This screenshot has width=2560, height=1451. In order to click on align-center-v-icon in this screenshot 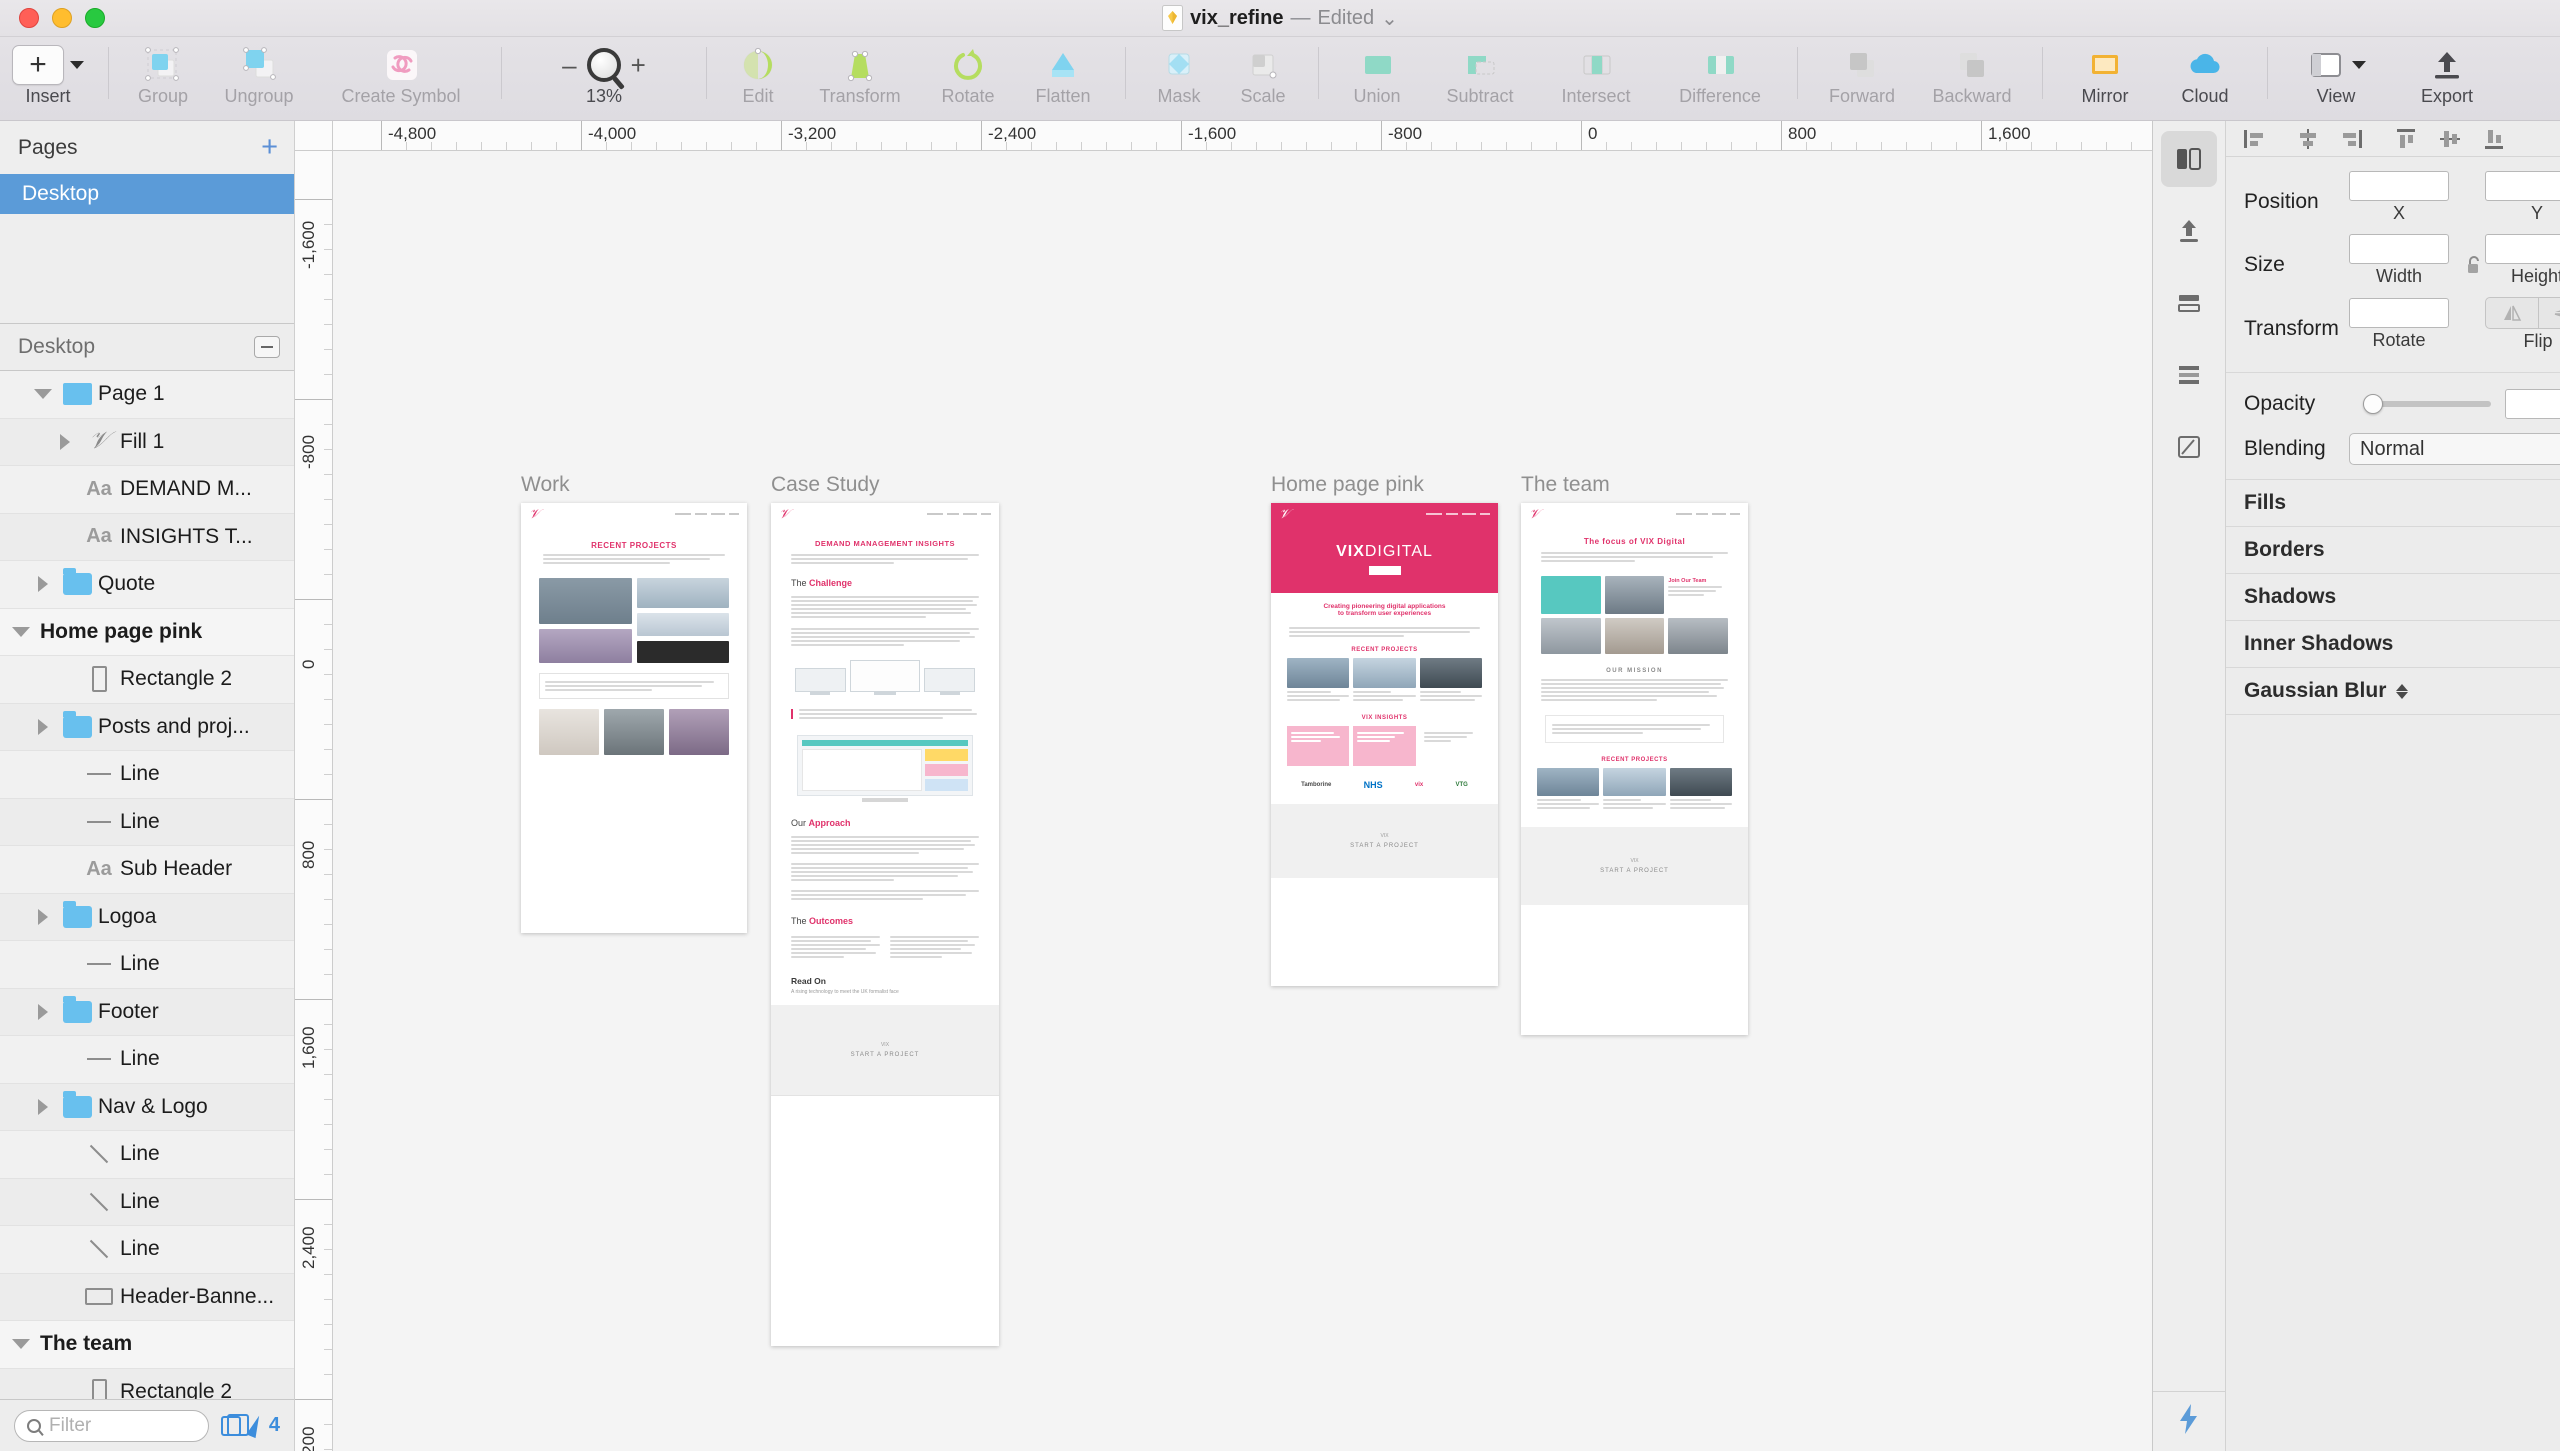, I will do `click(2450, 139)`.